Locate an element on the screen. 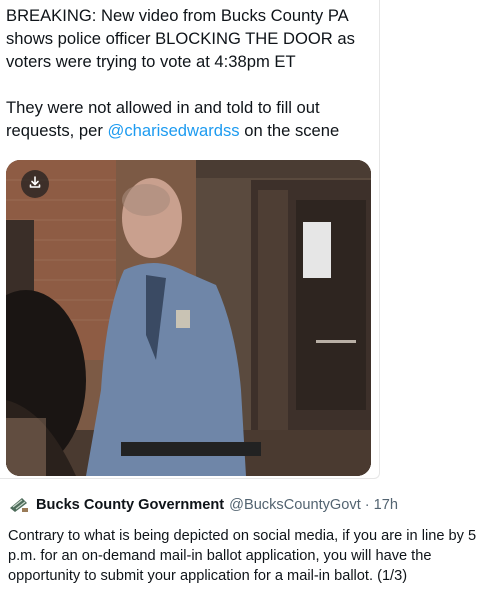 The width and height of the screenshot is (502, 590). tweet-text-paragraph-2-end: on the scene is located at coordinates (289, 130).